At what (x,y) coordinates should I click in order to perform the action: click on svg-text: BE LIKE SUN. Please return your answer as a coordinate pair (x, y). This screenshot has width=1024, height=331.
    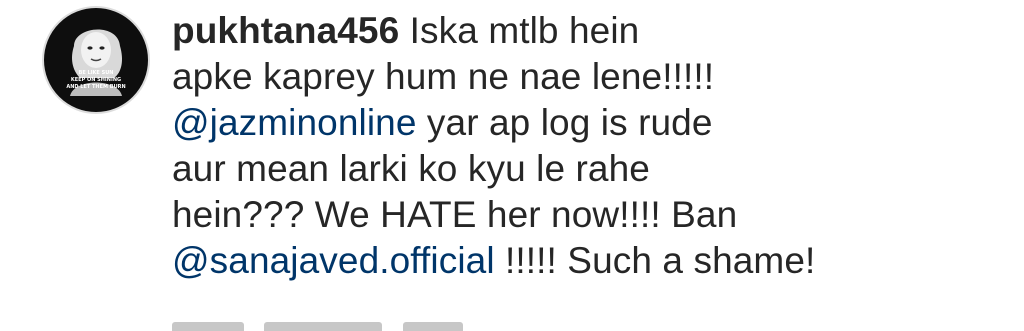
    Looking at the image, I should click on (96, 73).